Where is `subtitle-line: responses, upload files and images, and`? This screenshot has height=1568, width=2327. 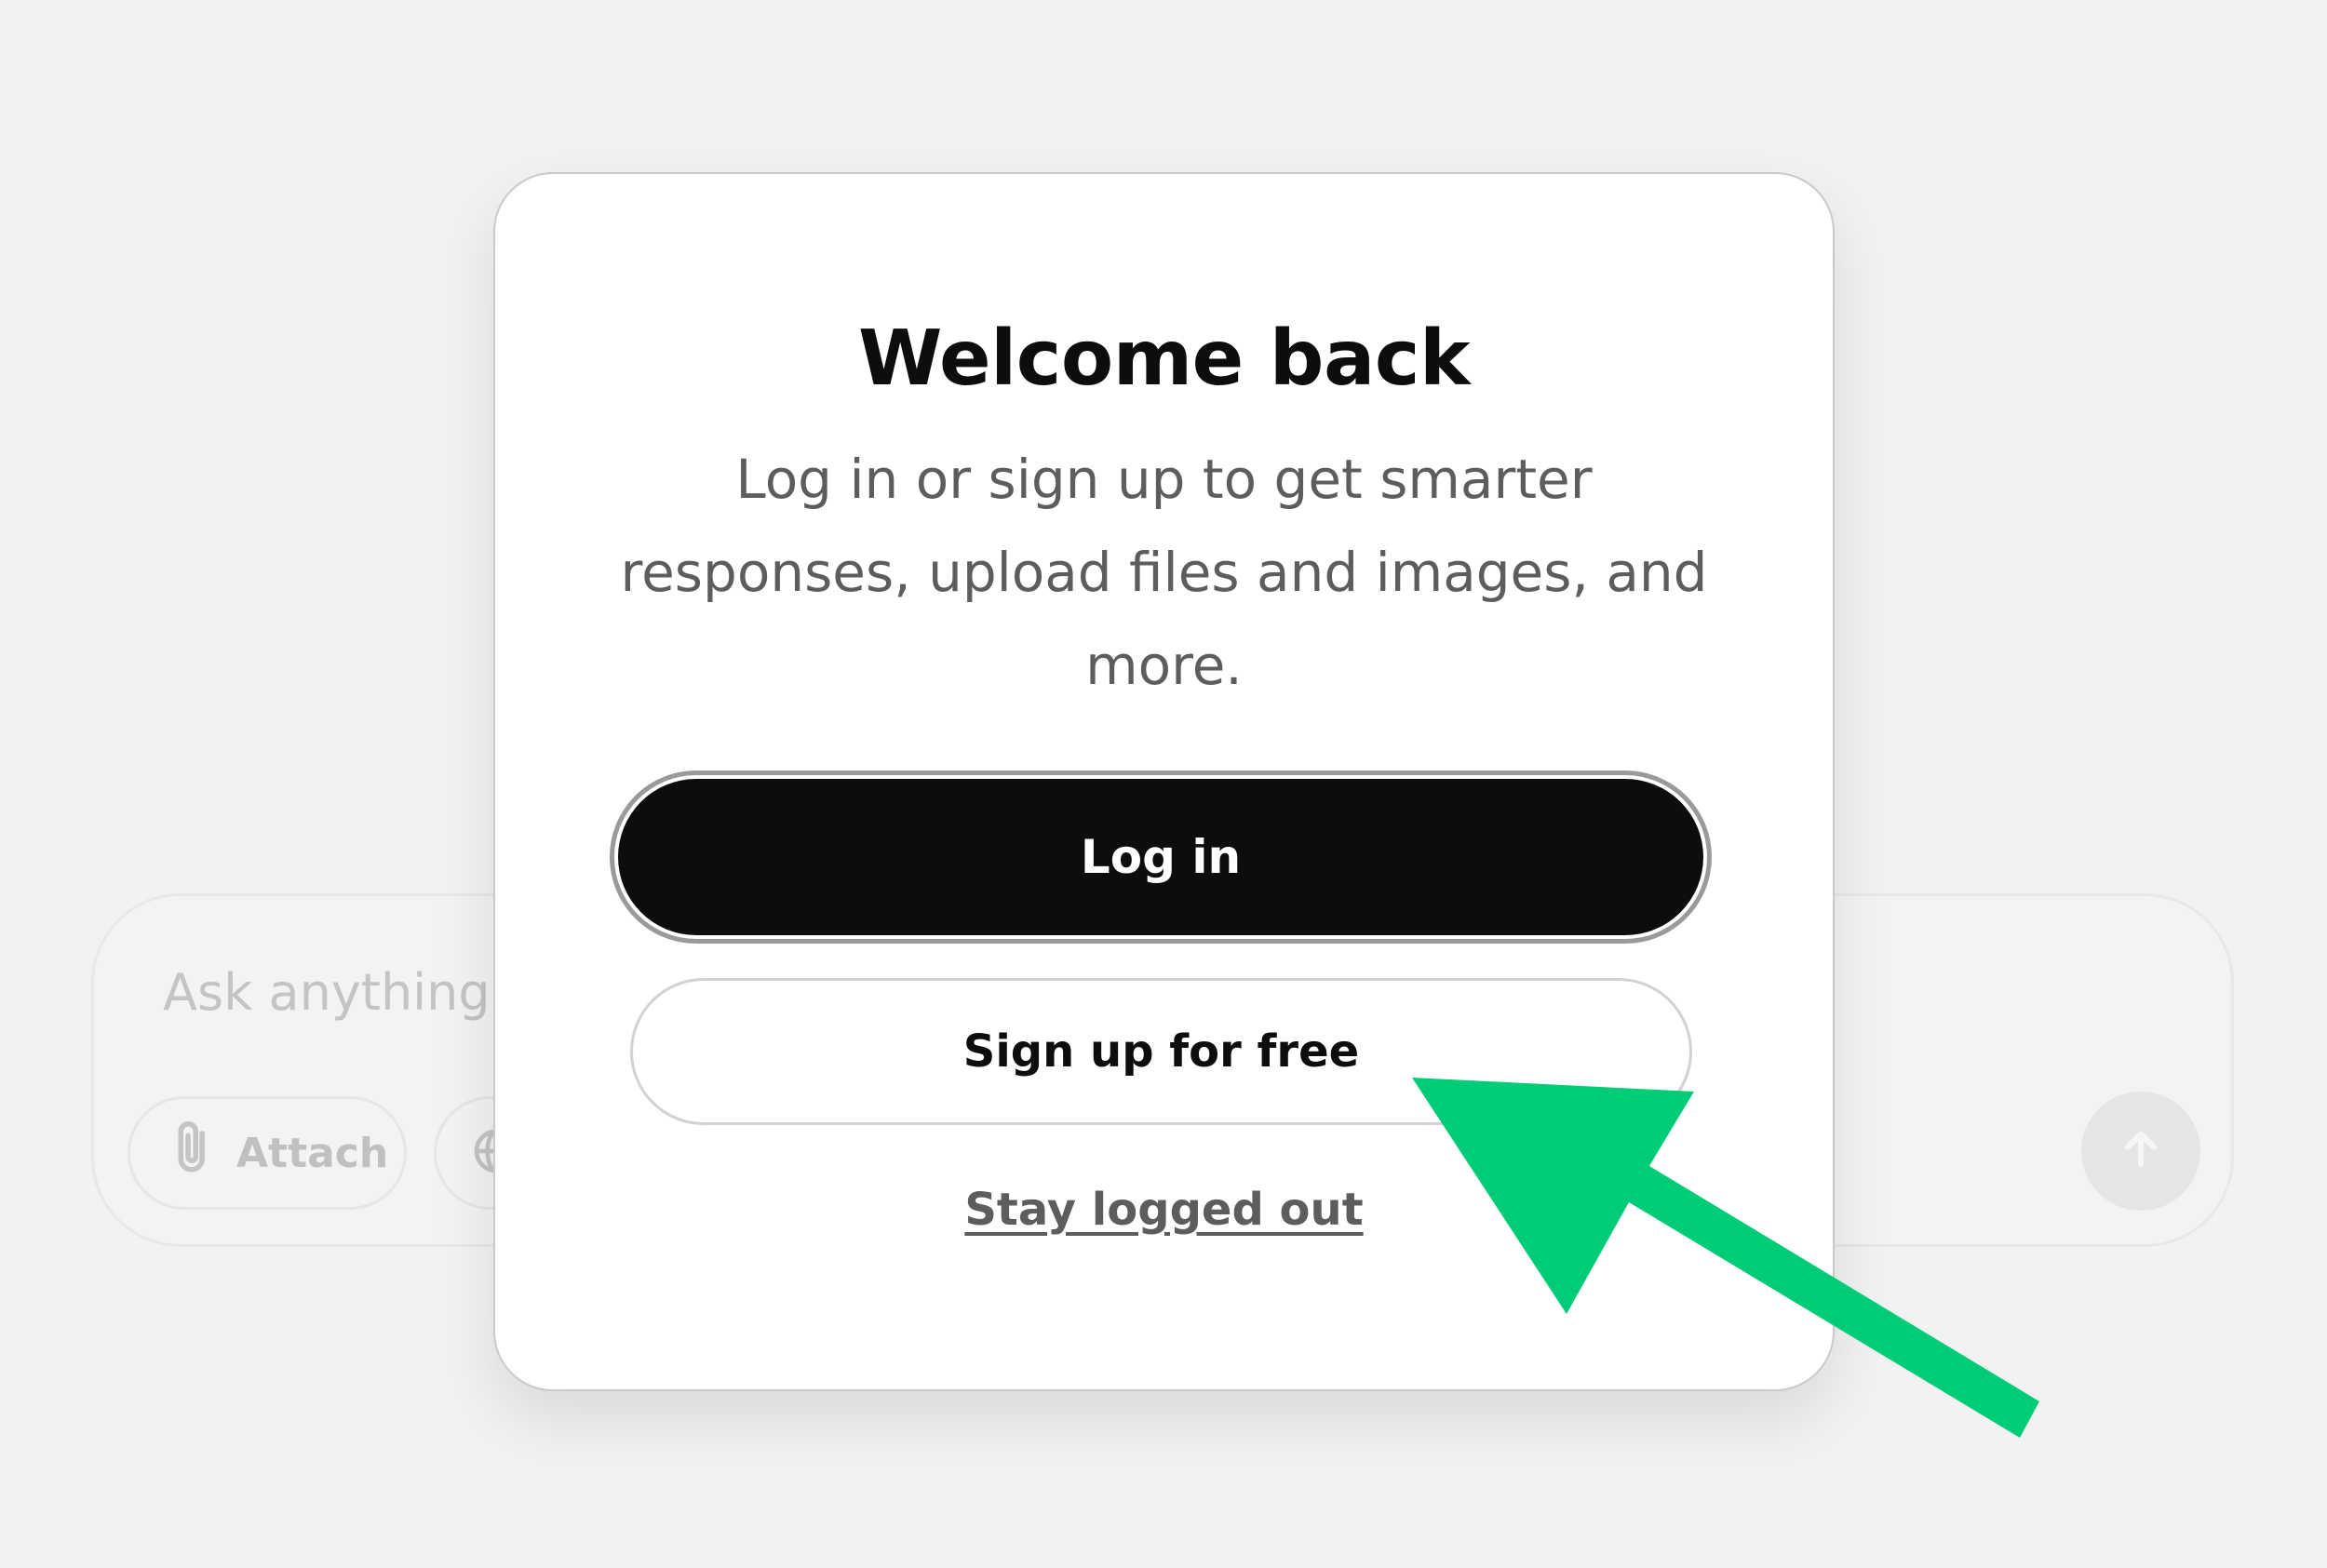
subtitle-line: responses, upload files and images, and is located at coordinates (1164, 572).